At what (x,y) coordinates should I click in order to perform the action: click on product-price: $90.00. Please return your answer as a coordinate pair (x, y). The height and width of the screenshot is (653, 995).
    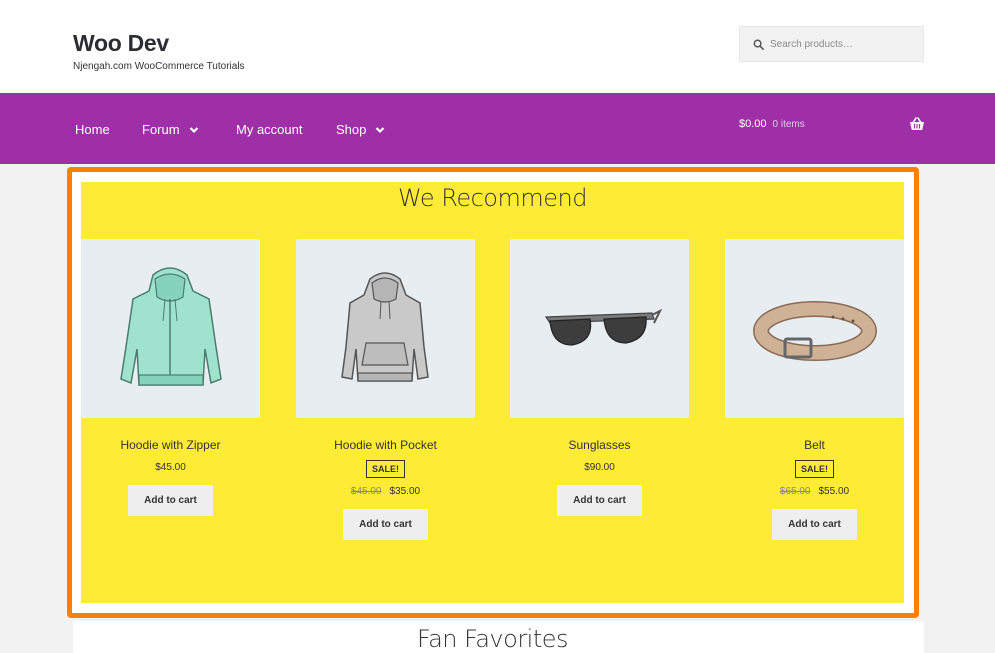
    Looking at the image, I should click on (599, 467).